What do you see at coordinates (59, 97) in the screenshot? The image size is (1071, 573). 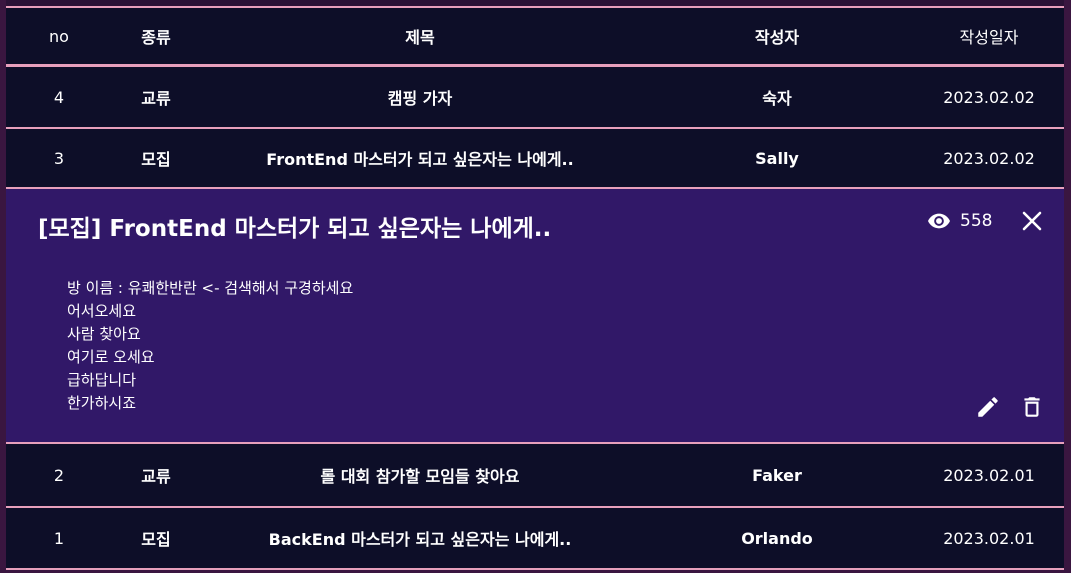 I see `row-no: 4` at bounding box center [59, 97].